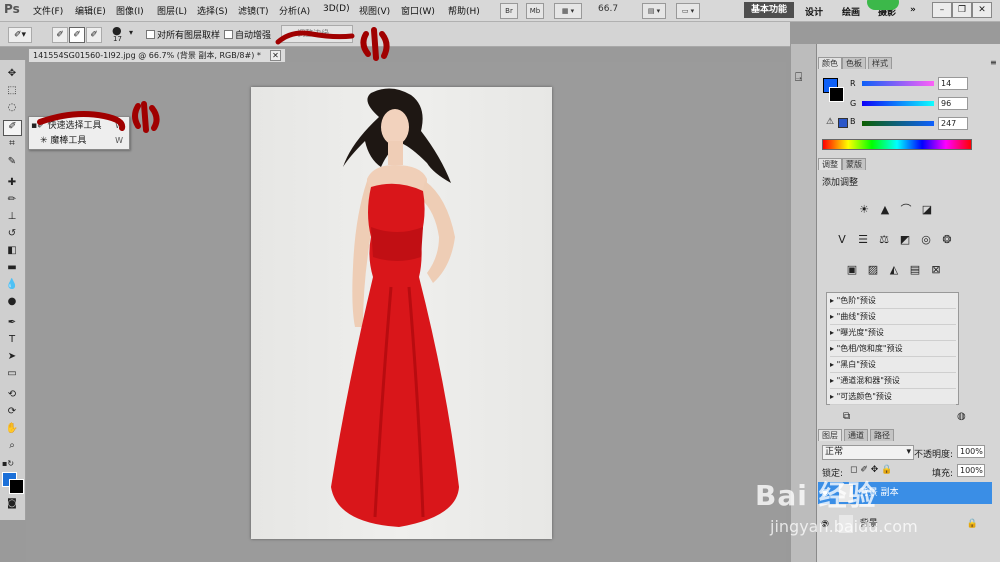  I want to click on menu-item-5: 滤镜(T), so click(253, 10).